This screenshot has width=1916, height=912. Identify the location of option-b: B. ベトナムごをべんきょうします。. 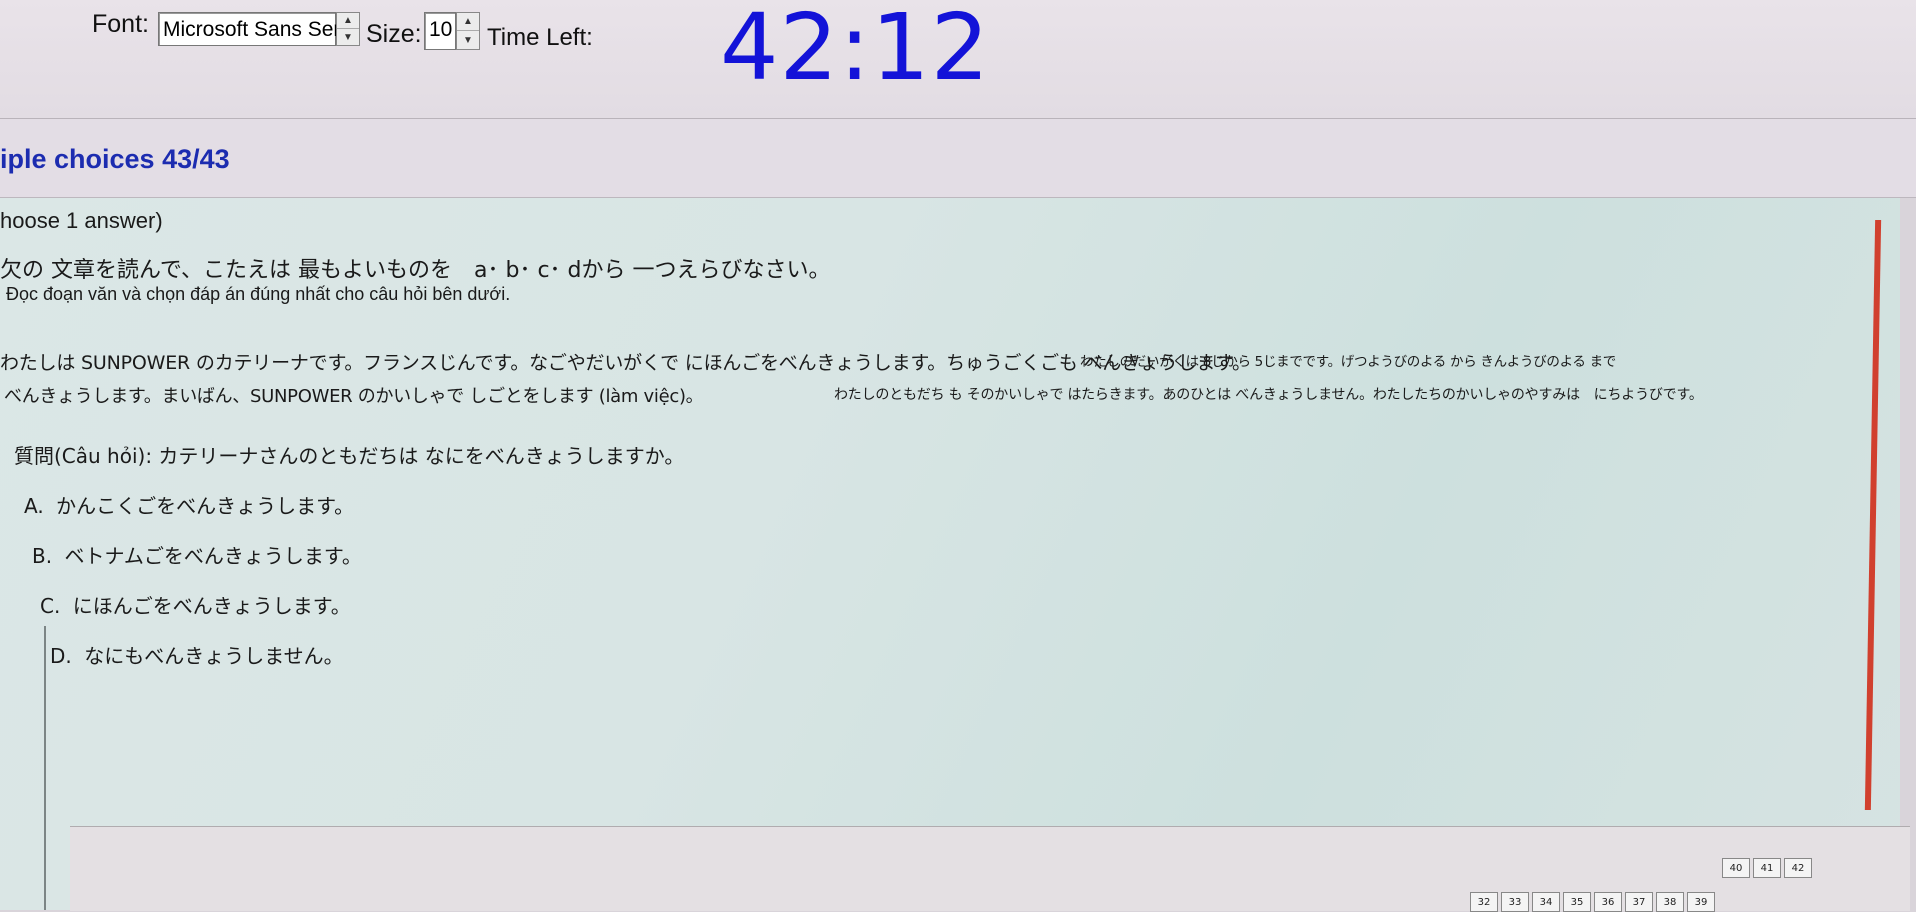
(197, 554).